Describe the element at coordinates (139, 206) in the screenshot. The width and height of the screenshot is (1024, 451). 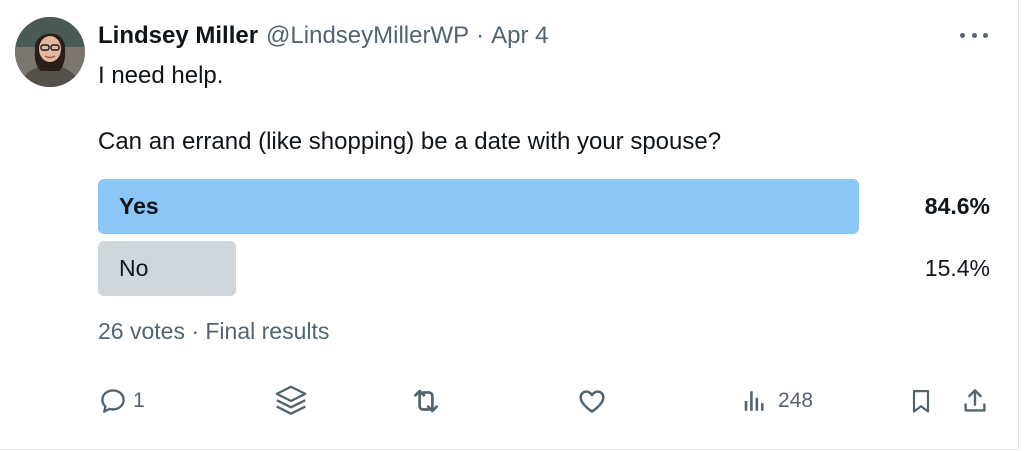
I see `poll-option-label: Yes` at that location.